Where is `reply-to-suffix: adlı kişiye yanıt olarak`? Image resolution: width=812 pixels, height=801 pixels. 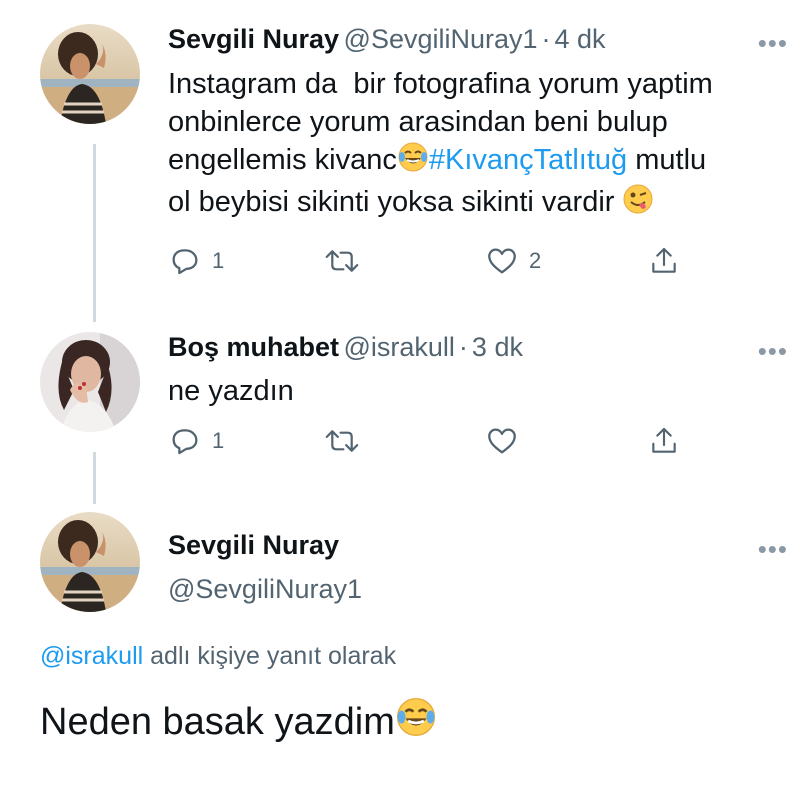
reply-to-suffix: adlı kişiye yanıt olarak is located at coordinates (270, 656).